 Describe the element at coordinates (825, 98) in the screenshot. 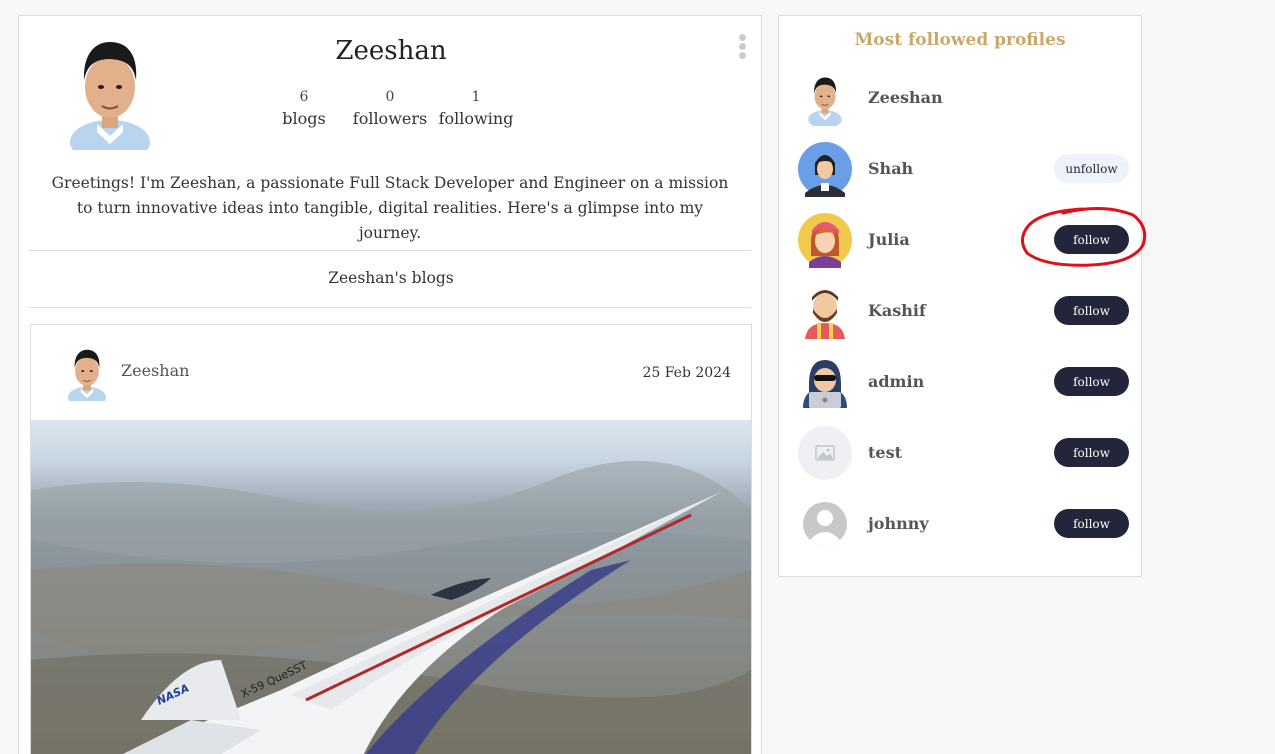

I see `man-photo-avatar` at that location.